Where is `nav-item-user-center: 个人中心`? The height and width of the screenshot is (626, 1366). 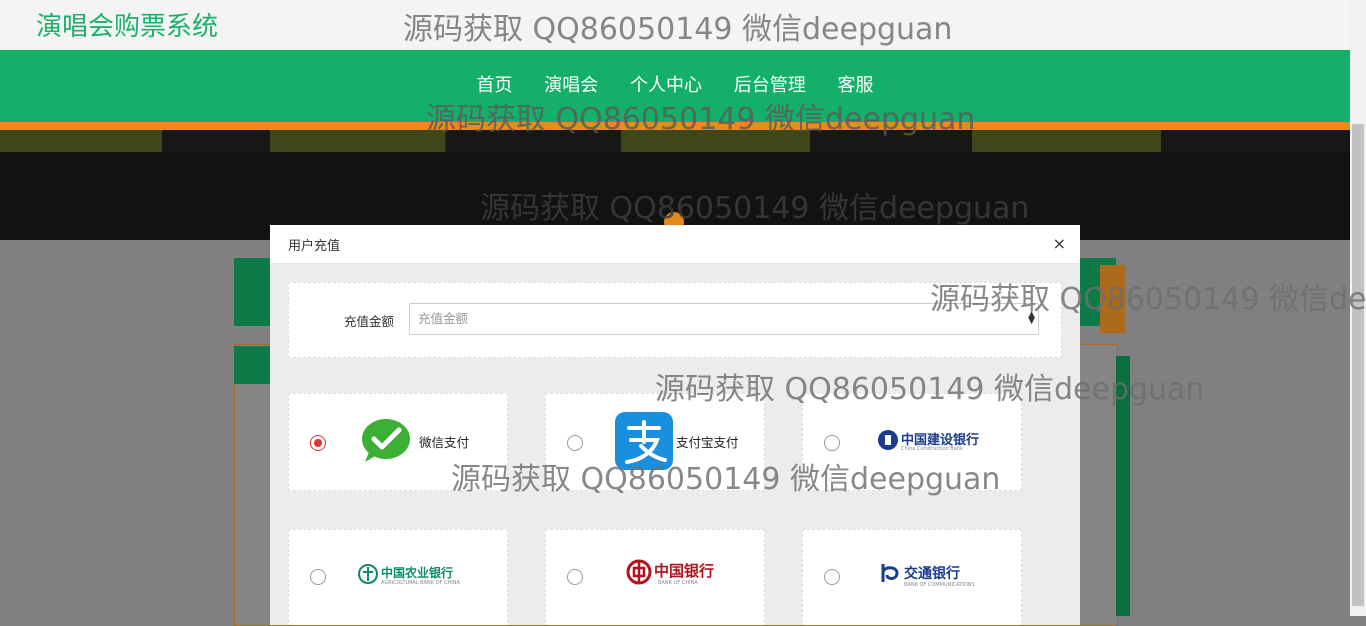 nav-item-user-center: 个人中心 is located at coordinates (666, 85).